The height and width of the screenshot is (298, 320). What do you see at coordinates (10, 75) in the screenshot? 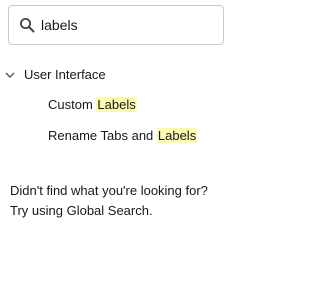
I see `chevron-down-icon` at bounding box center [10, 75].